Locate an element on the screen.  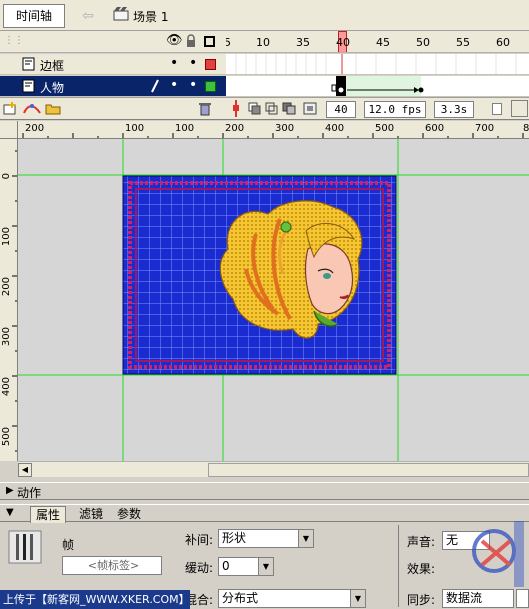
lock-icon is located at coordinates (191, 42).